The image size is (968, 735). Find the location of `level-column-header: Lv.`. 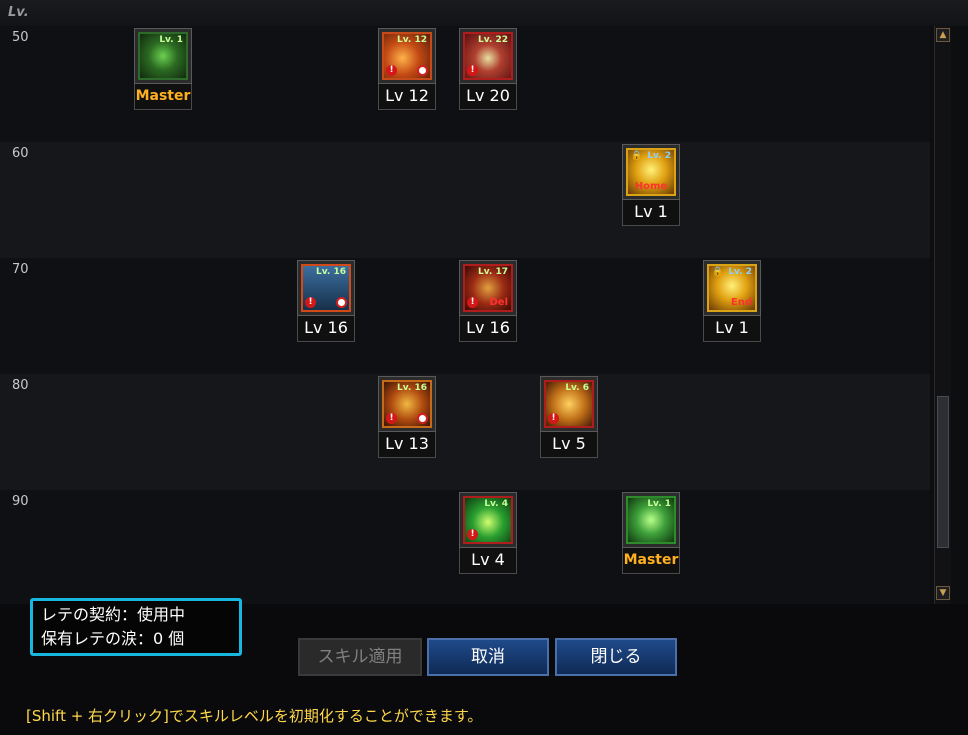

level-column-header: Lv. is located at coordinates (18, 12).